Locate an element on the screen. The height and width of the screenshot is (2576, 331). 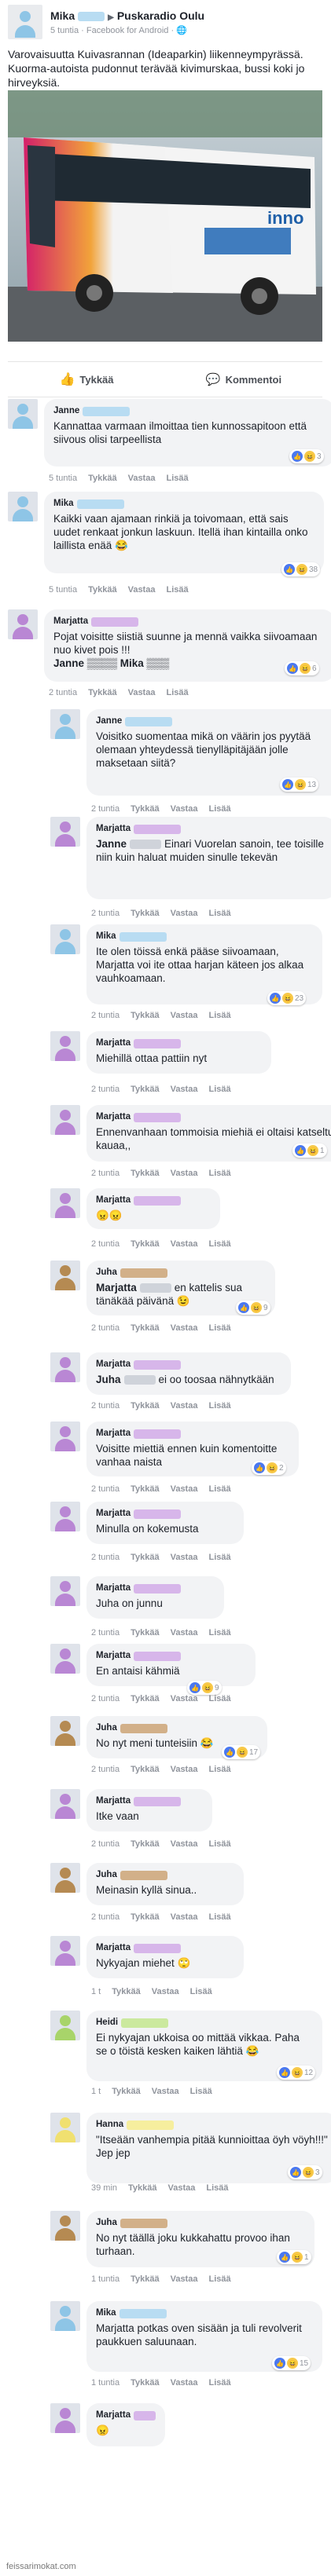
author-avatar is located at coordinates (25, 22).